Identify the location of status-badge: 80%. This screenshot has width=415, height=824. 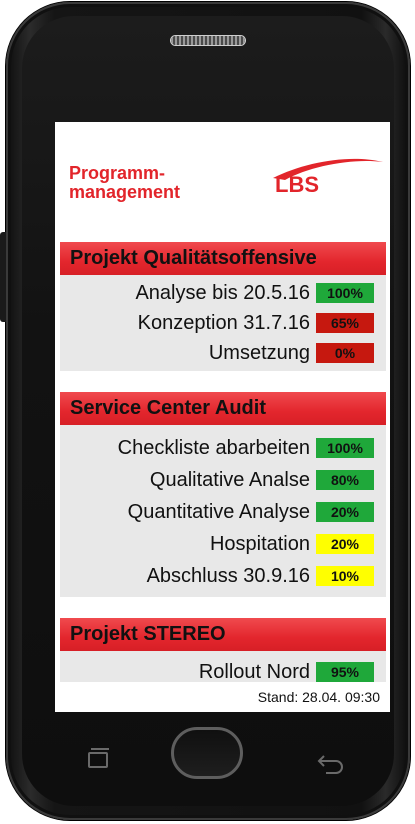
(345, 480).